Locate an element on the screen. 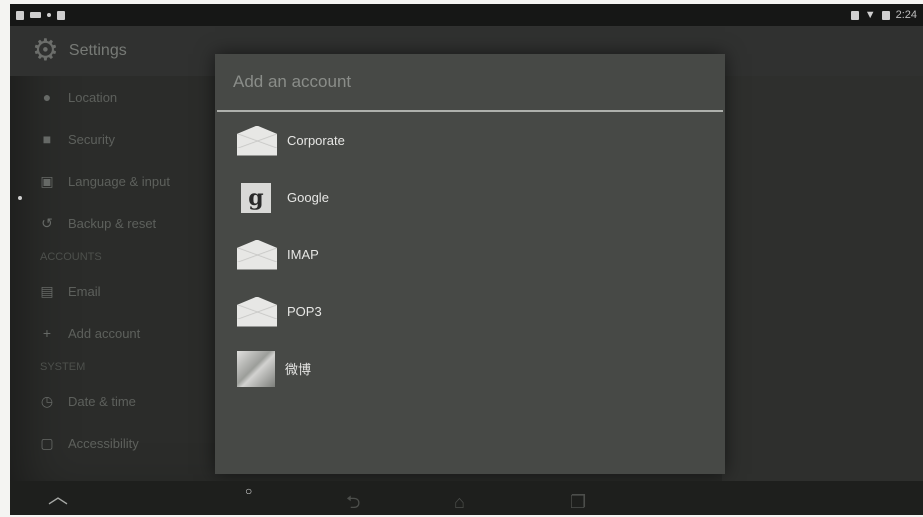 This screenshot has height=517, width=923. settings-item-accessibility: ▢ Accessibility is located at coordinates (135, 443).